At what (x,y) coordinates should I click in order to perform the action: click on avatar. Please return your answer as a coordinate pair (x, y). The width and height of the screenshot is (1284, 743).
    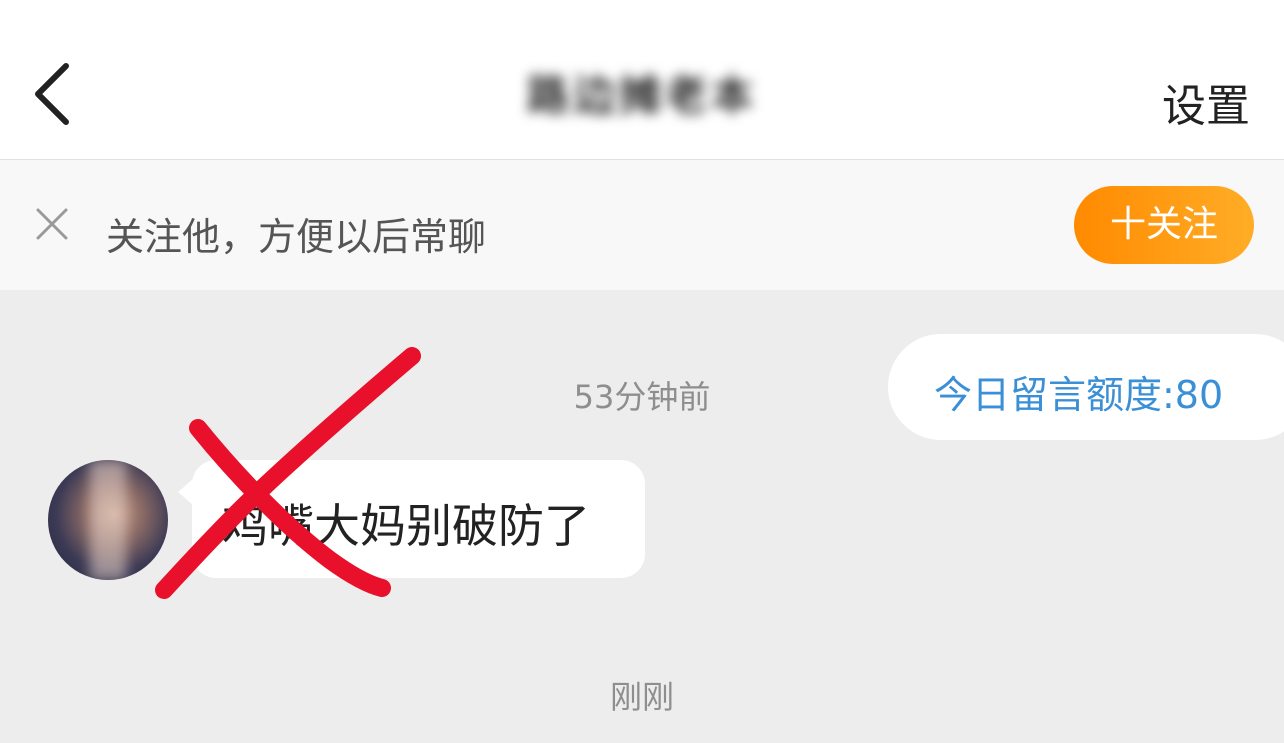
    Looking at the image, I should click on (108, 520).